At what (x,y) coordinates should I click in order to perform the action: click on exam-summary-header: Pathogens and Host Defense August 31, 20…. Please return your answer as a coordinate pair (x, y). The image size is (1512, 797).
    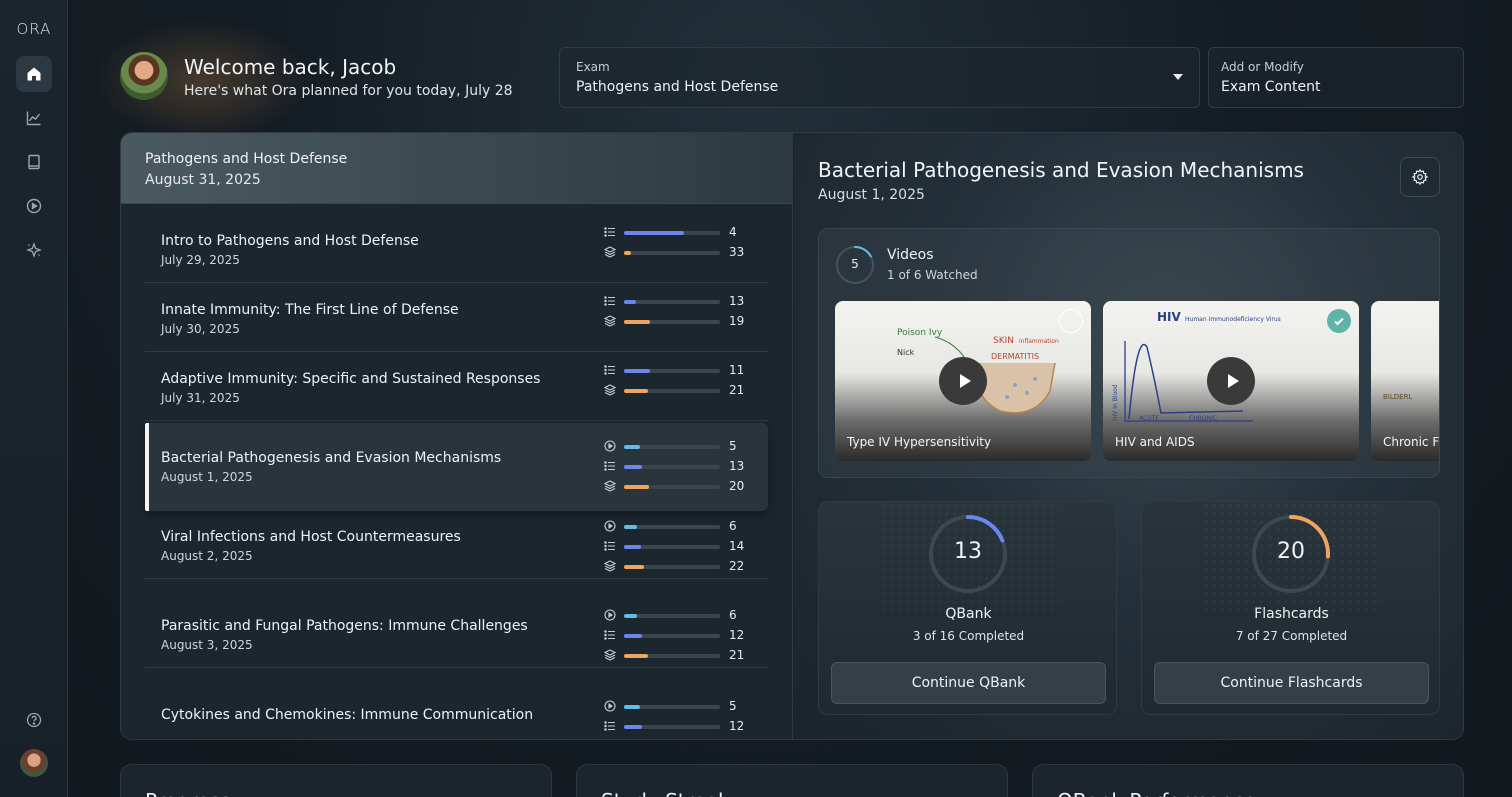
    Looking at the image, I should click on (457, 168).